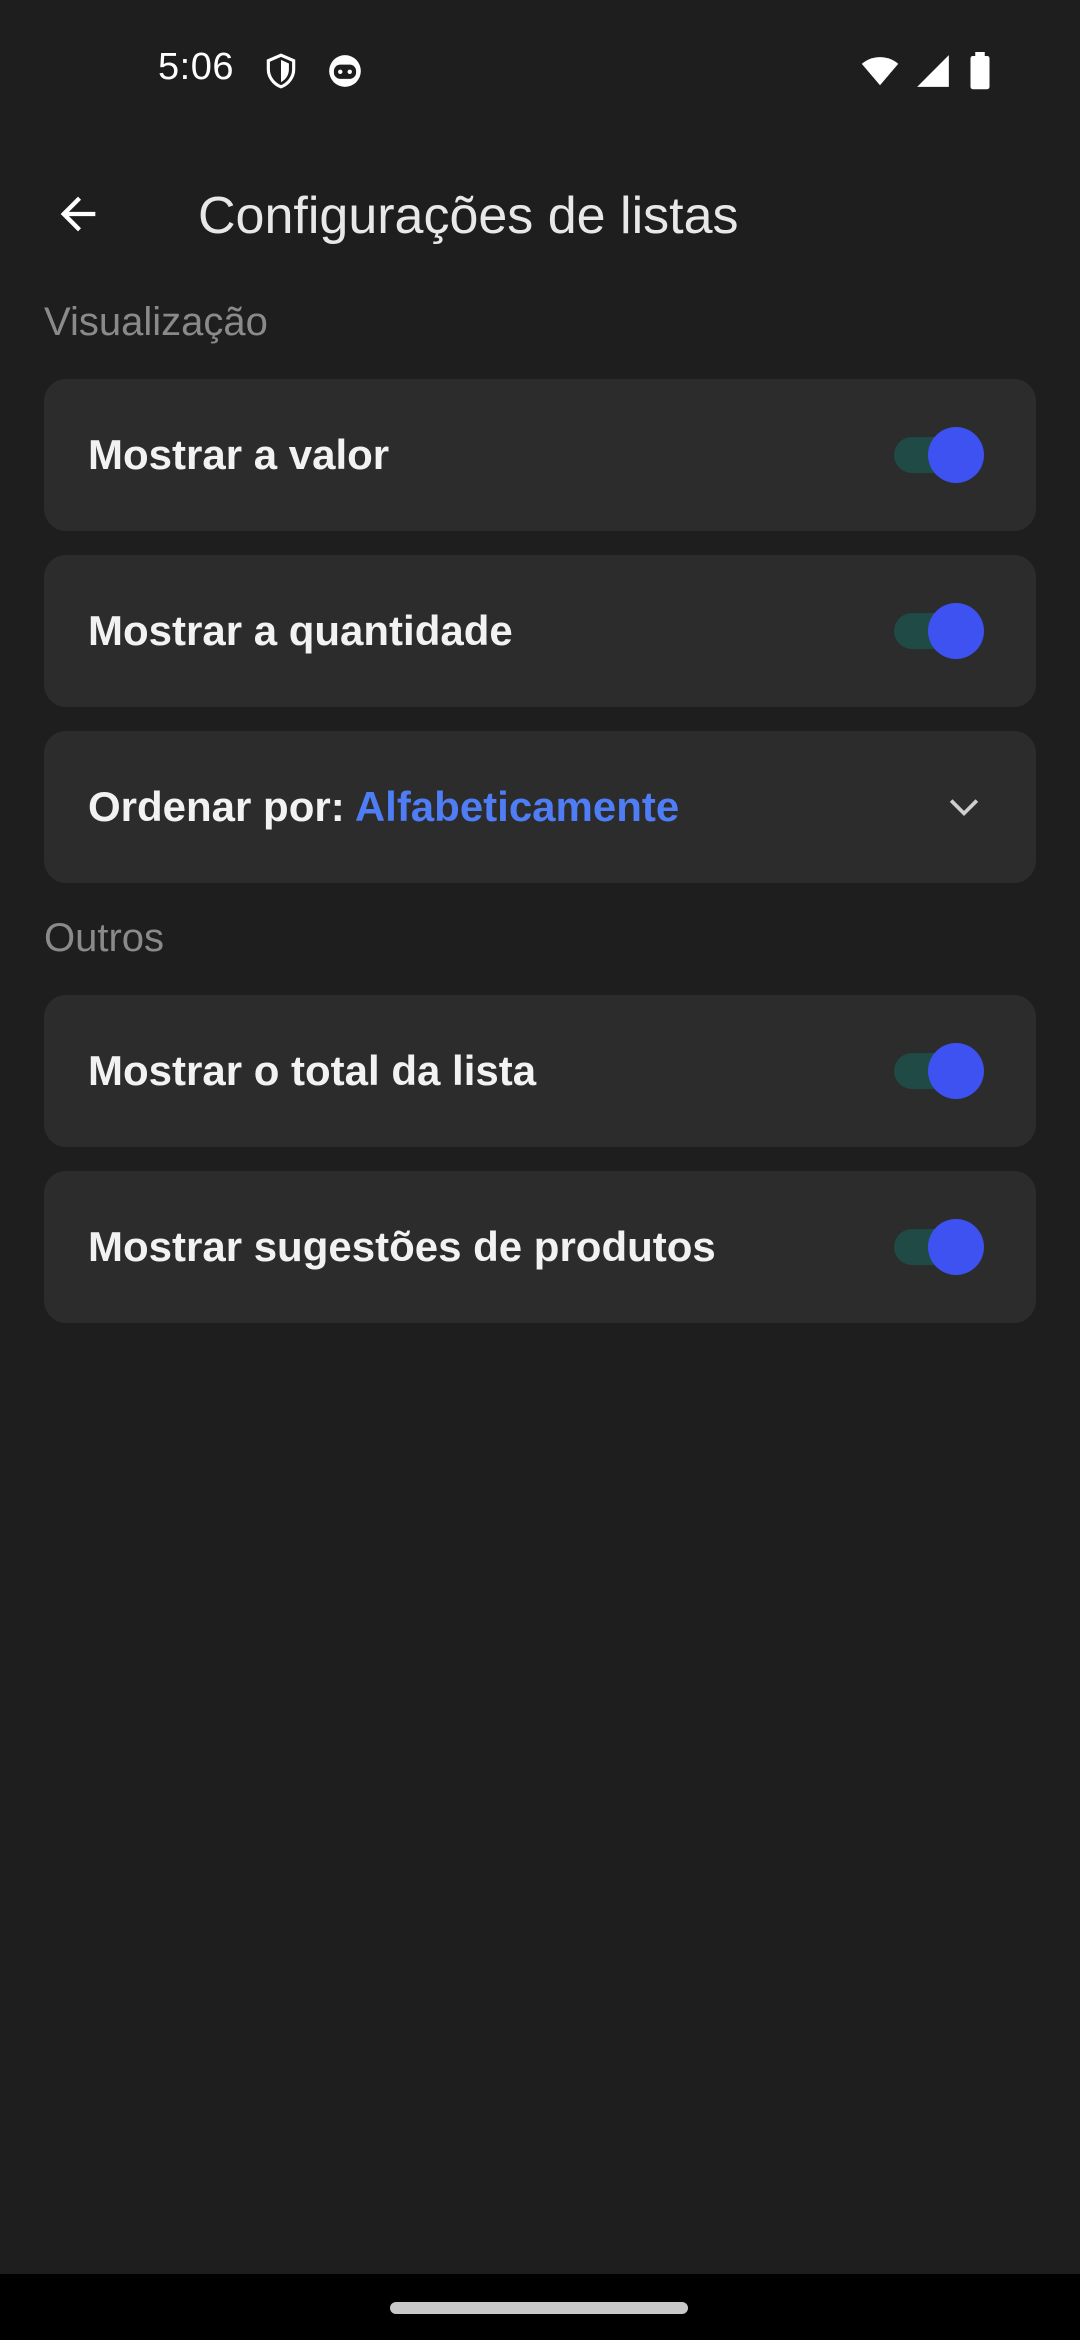  Describe the element at coordinates (345, 71) in the screenshot. I see `android-face-icon` at that location.